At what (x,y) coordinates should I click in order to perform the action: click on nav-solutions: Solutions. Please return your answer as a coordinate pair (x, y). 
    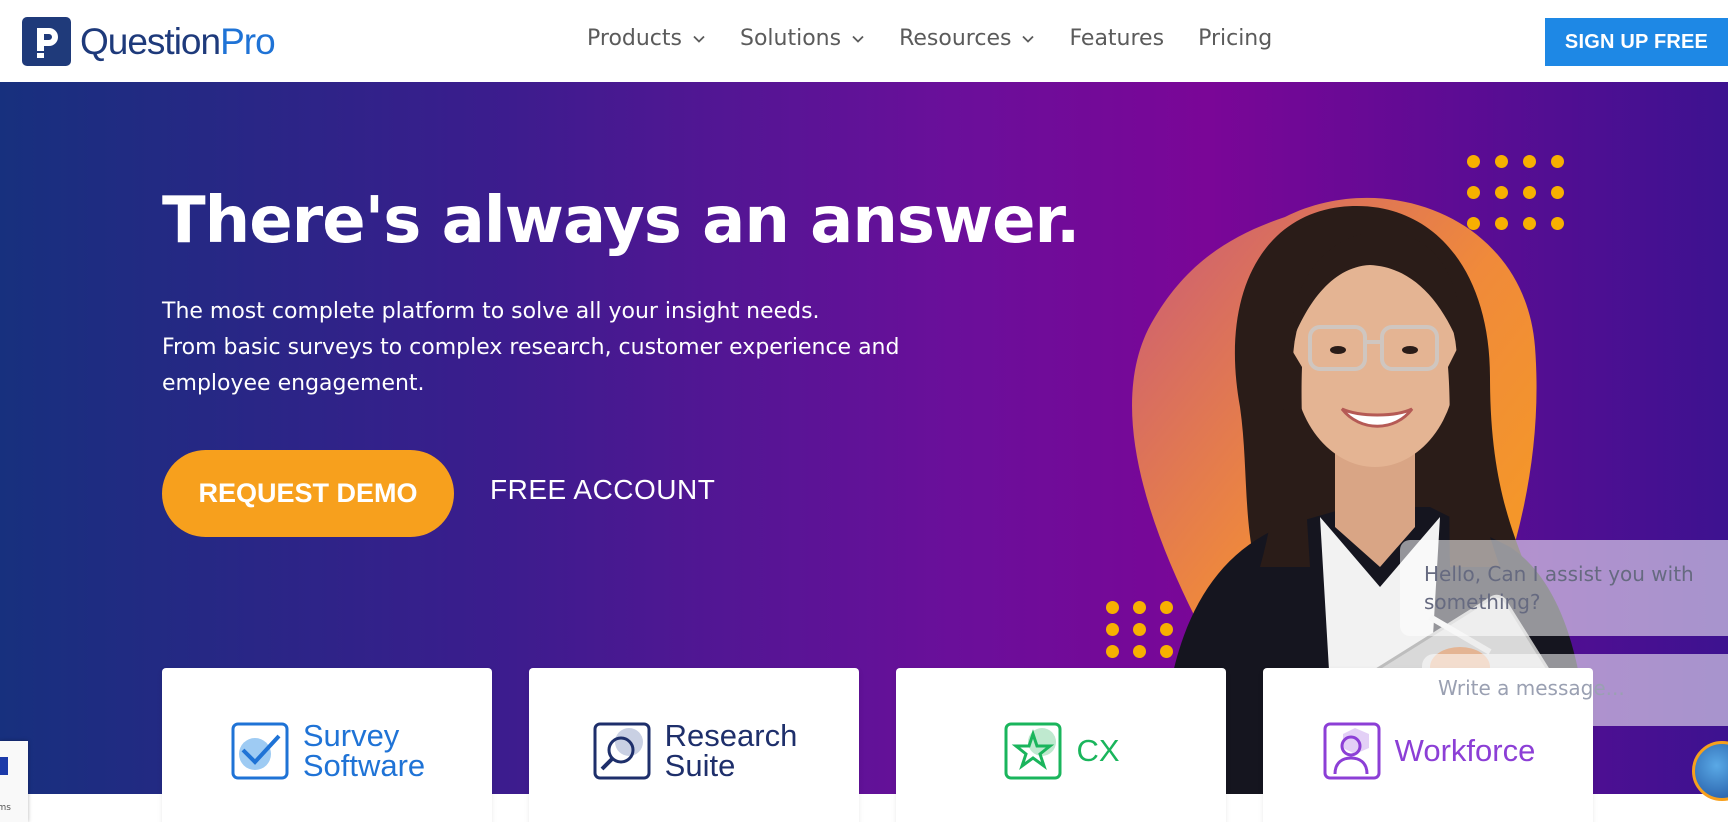
    Looking at the image, I should click on (802, 38).